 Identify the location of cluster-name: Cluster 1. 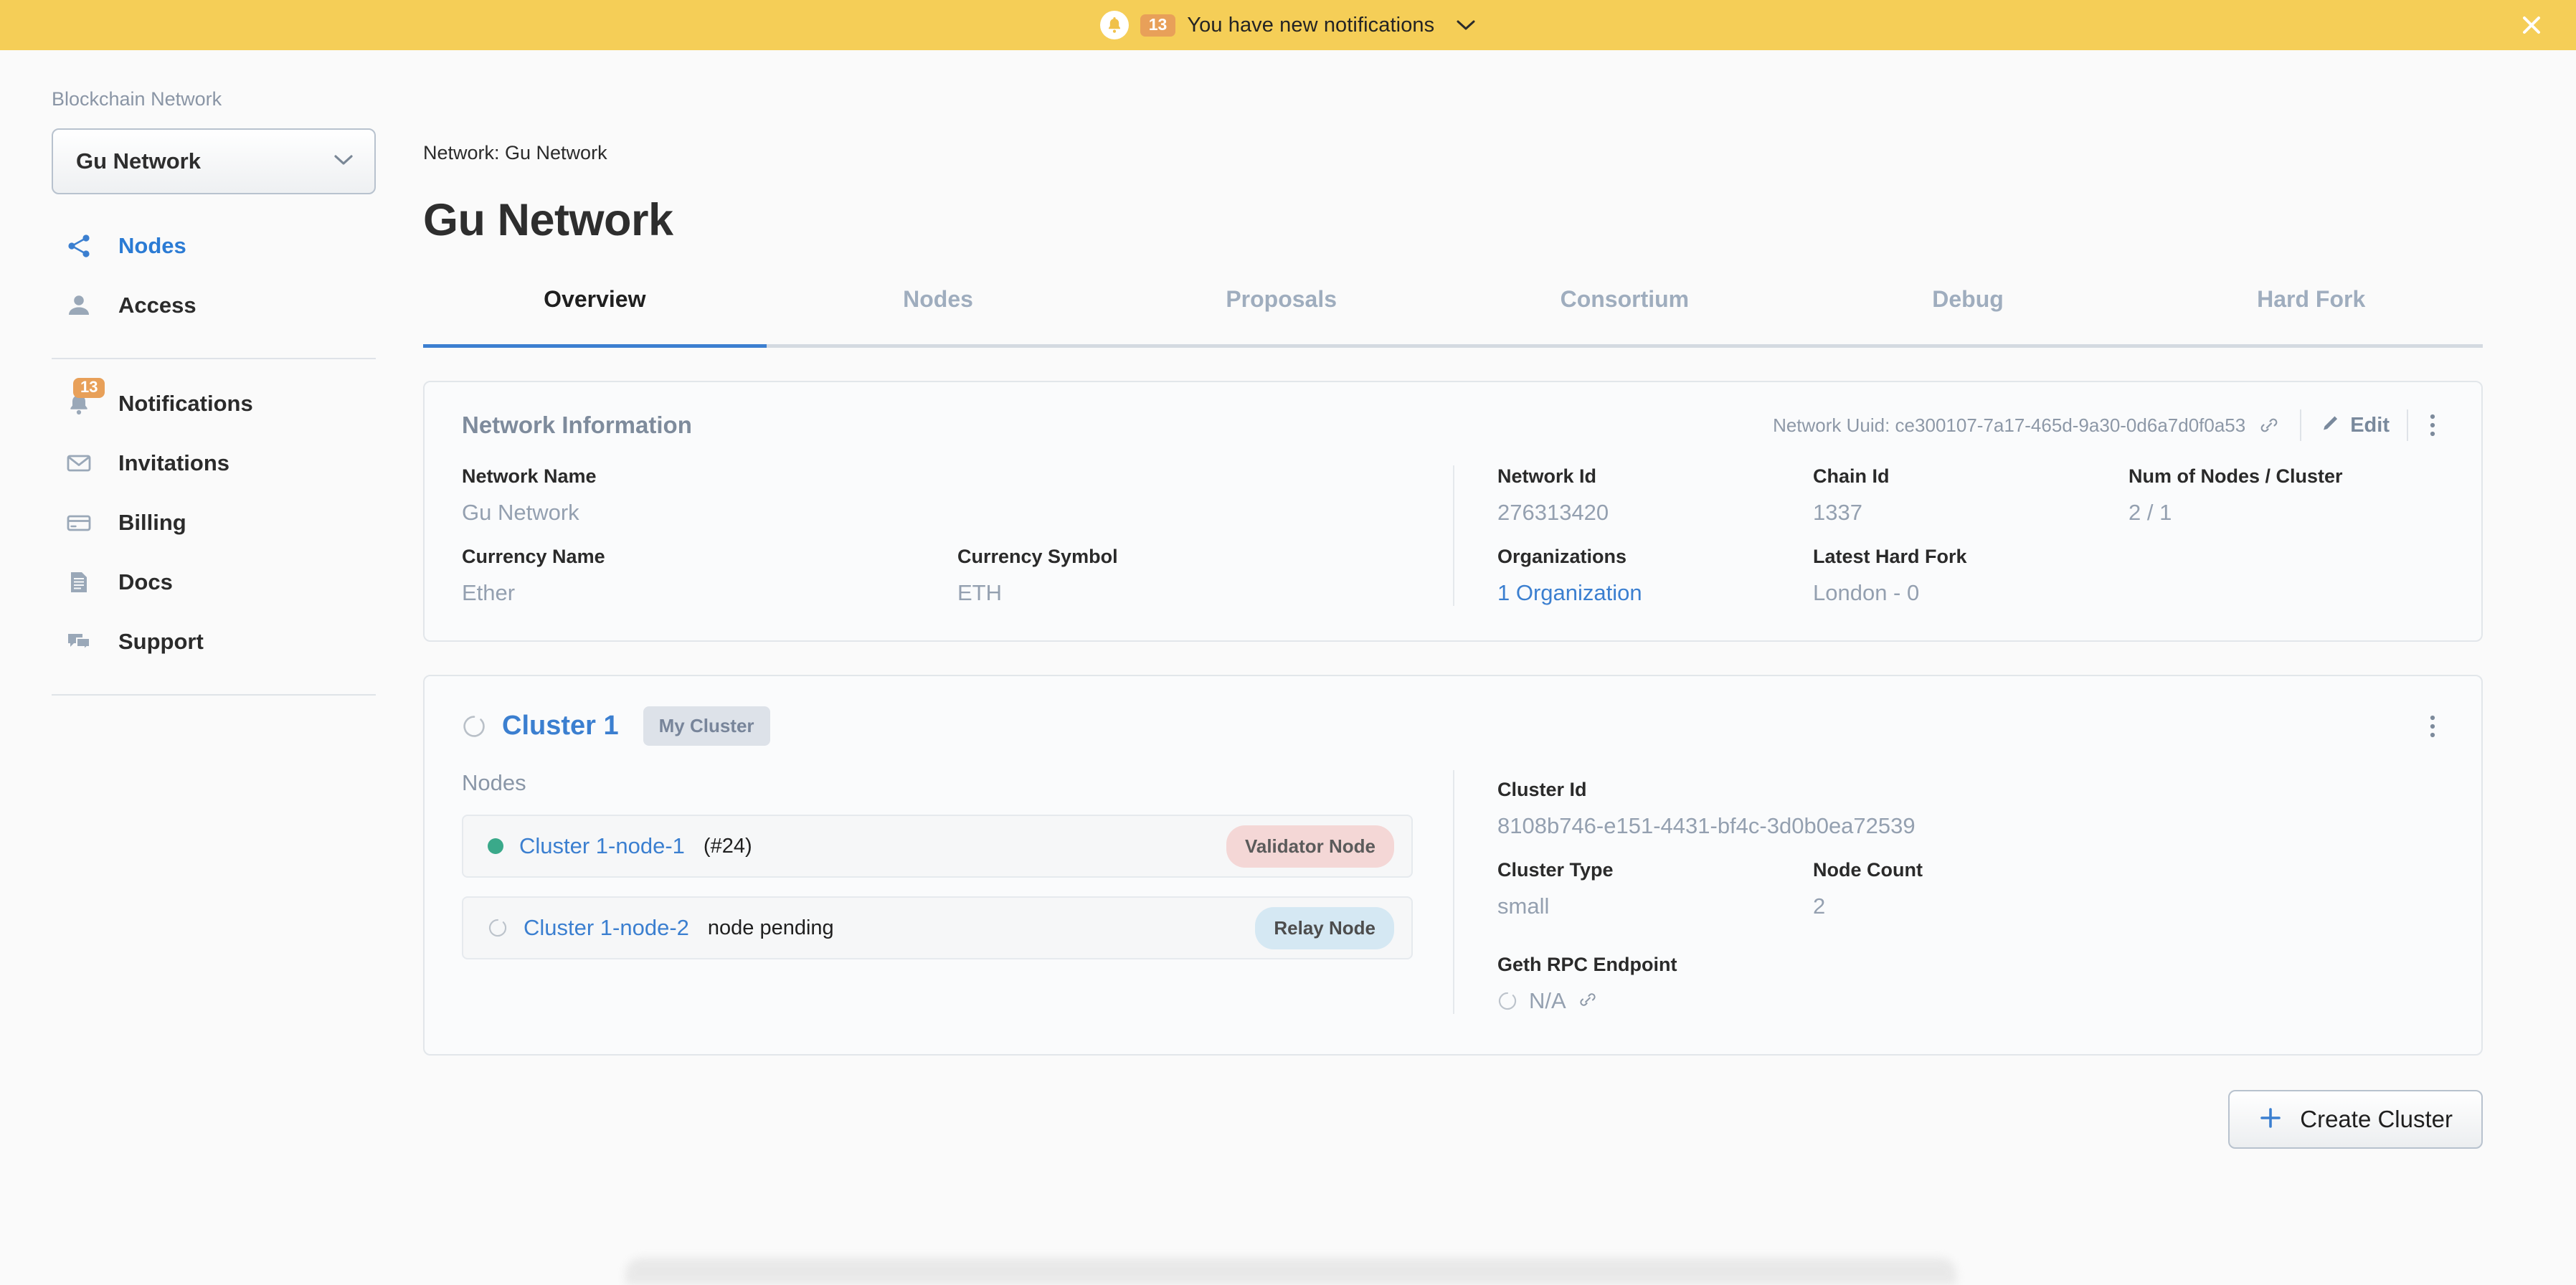
(560, 726).